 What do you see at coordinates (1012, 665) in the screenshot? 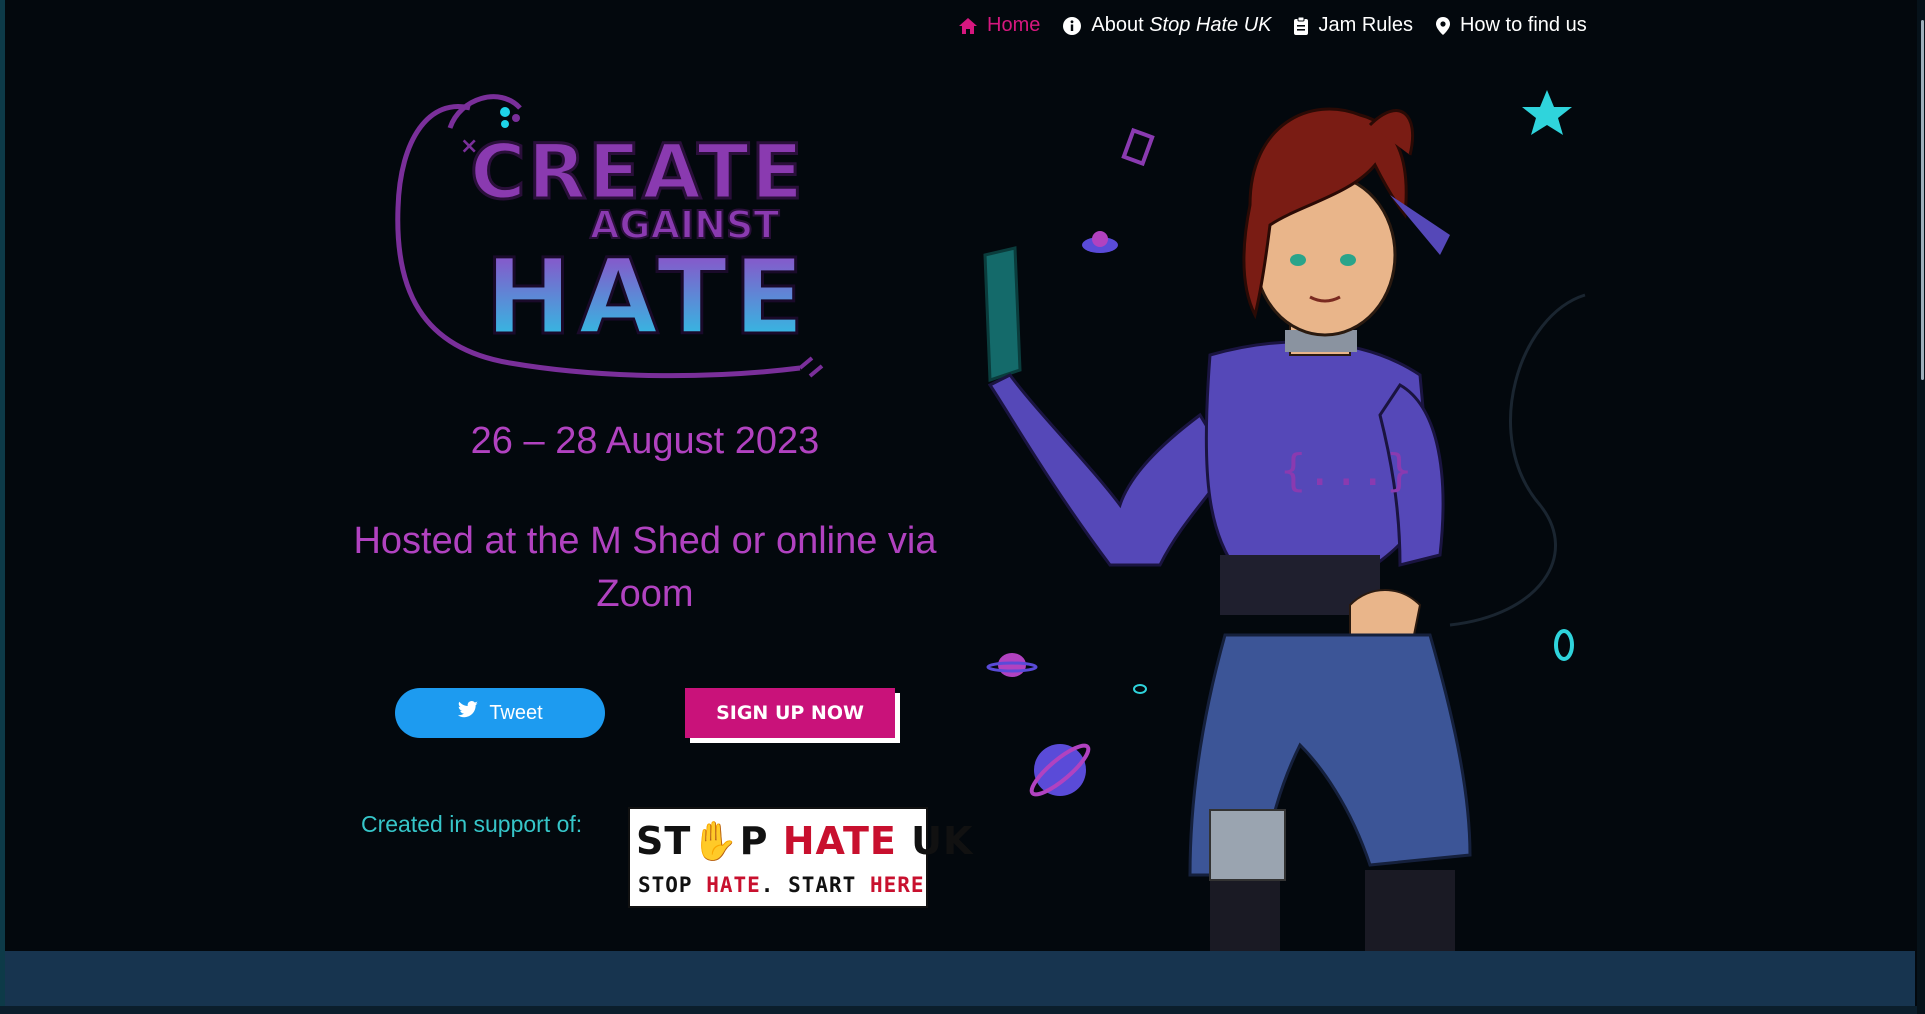
I see `planet-icon` at bounding box center [1012, 665].